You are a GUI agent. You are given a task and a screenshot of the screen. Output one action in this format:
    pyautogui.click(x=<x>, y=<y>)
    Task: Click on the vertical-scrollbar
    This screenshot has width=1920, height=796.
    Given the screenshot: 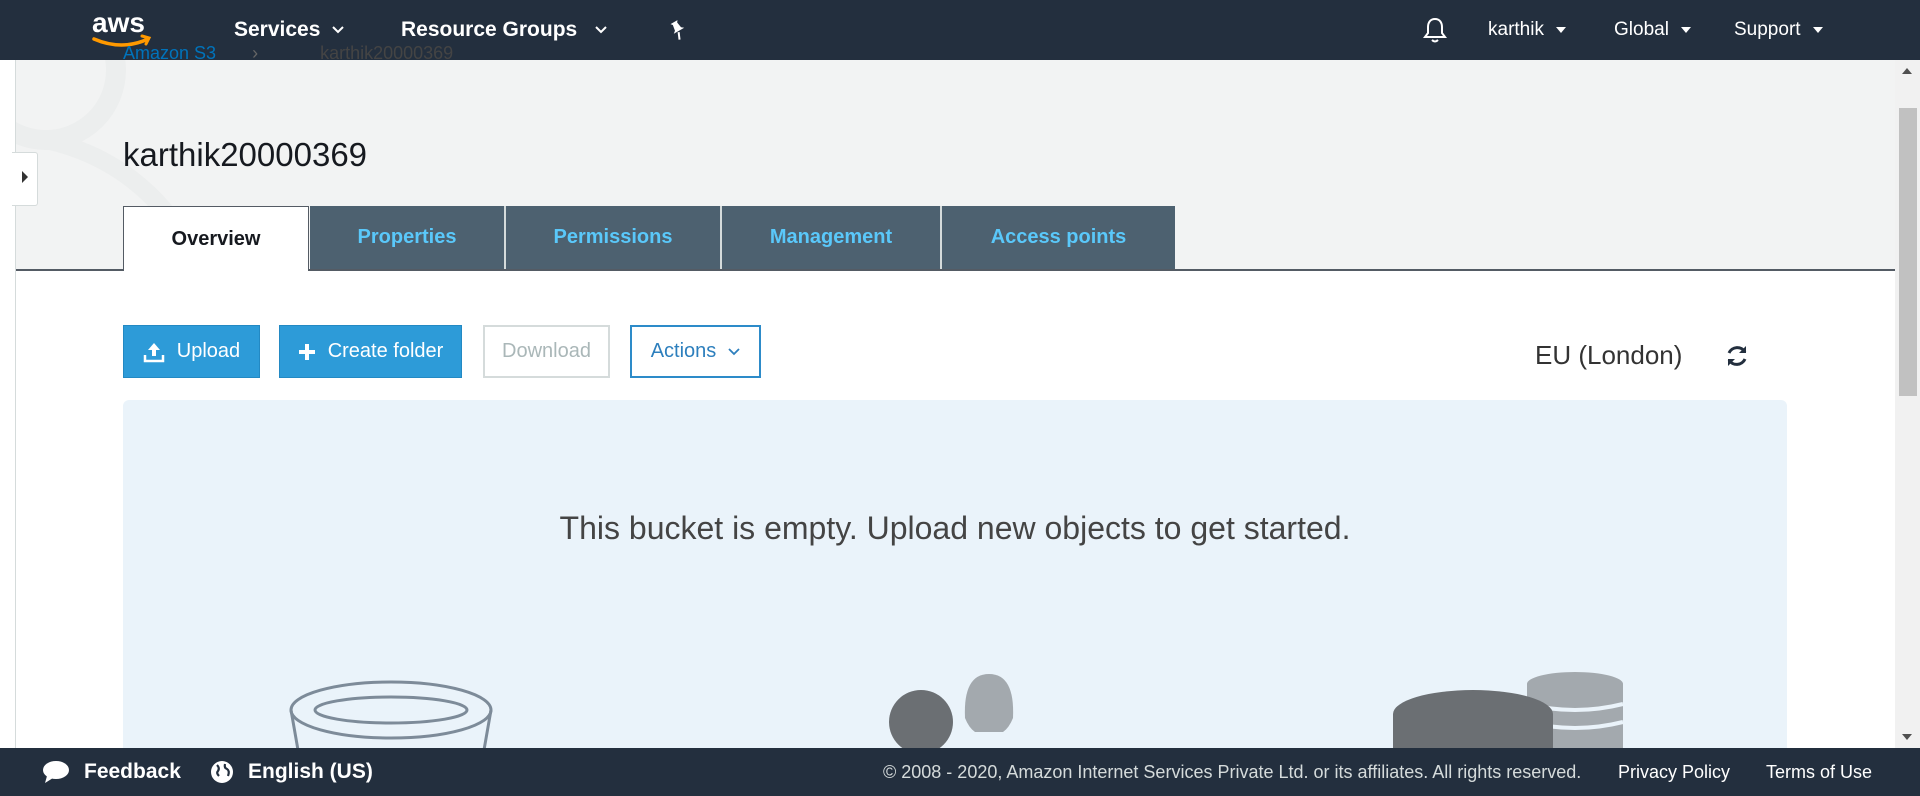 What is the action you would take?
    pyautogui.click(x=1907, y=404)
    